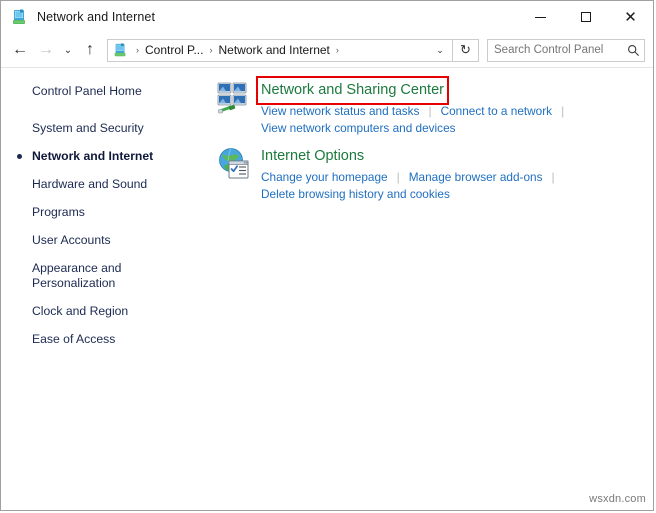 Image resolution: width=656 pixels, height=513 pixels. Describe the element at coordinates (98, 91) in the screenshot. I see `sidebar-item-control-panel-home: Control Panel Home` at that location.